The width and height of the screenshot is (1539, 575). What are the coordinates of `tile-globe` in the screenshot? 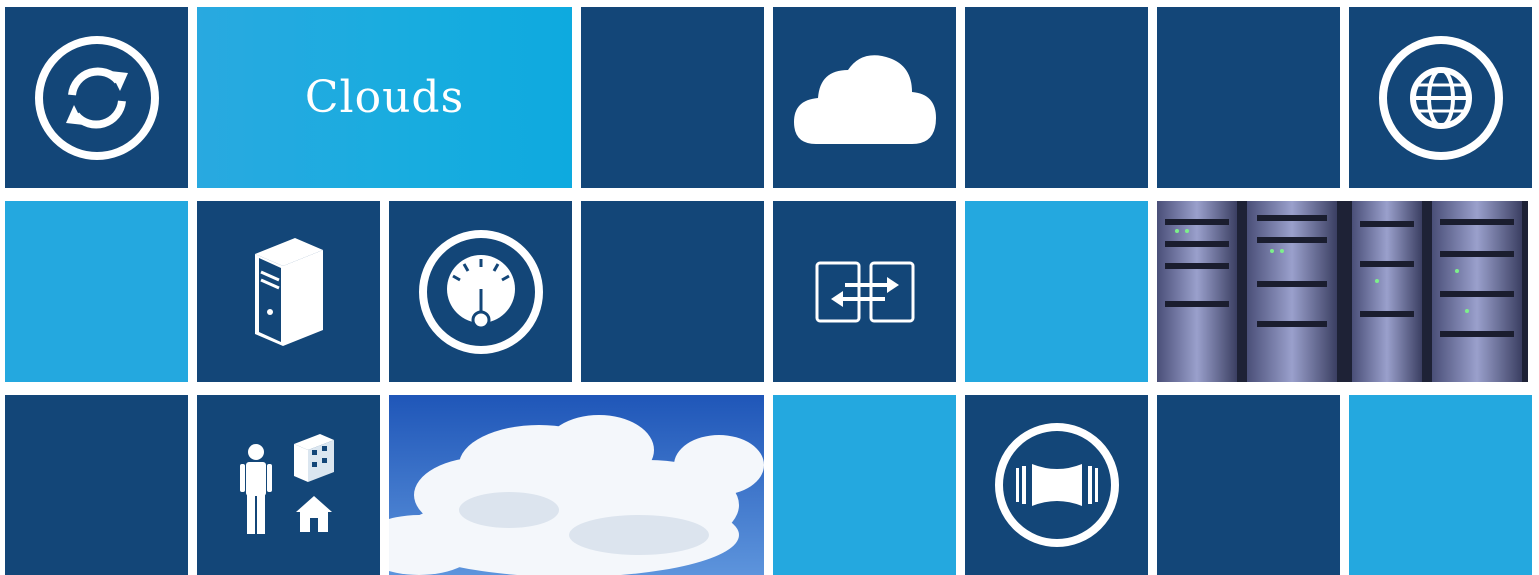 It's located at (1440, 97).